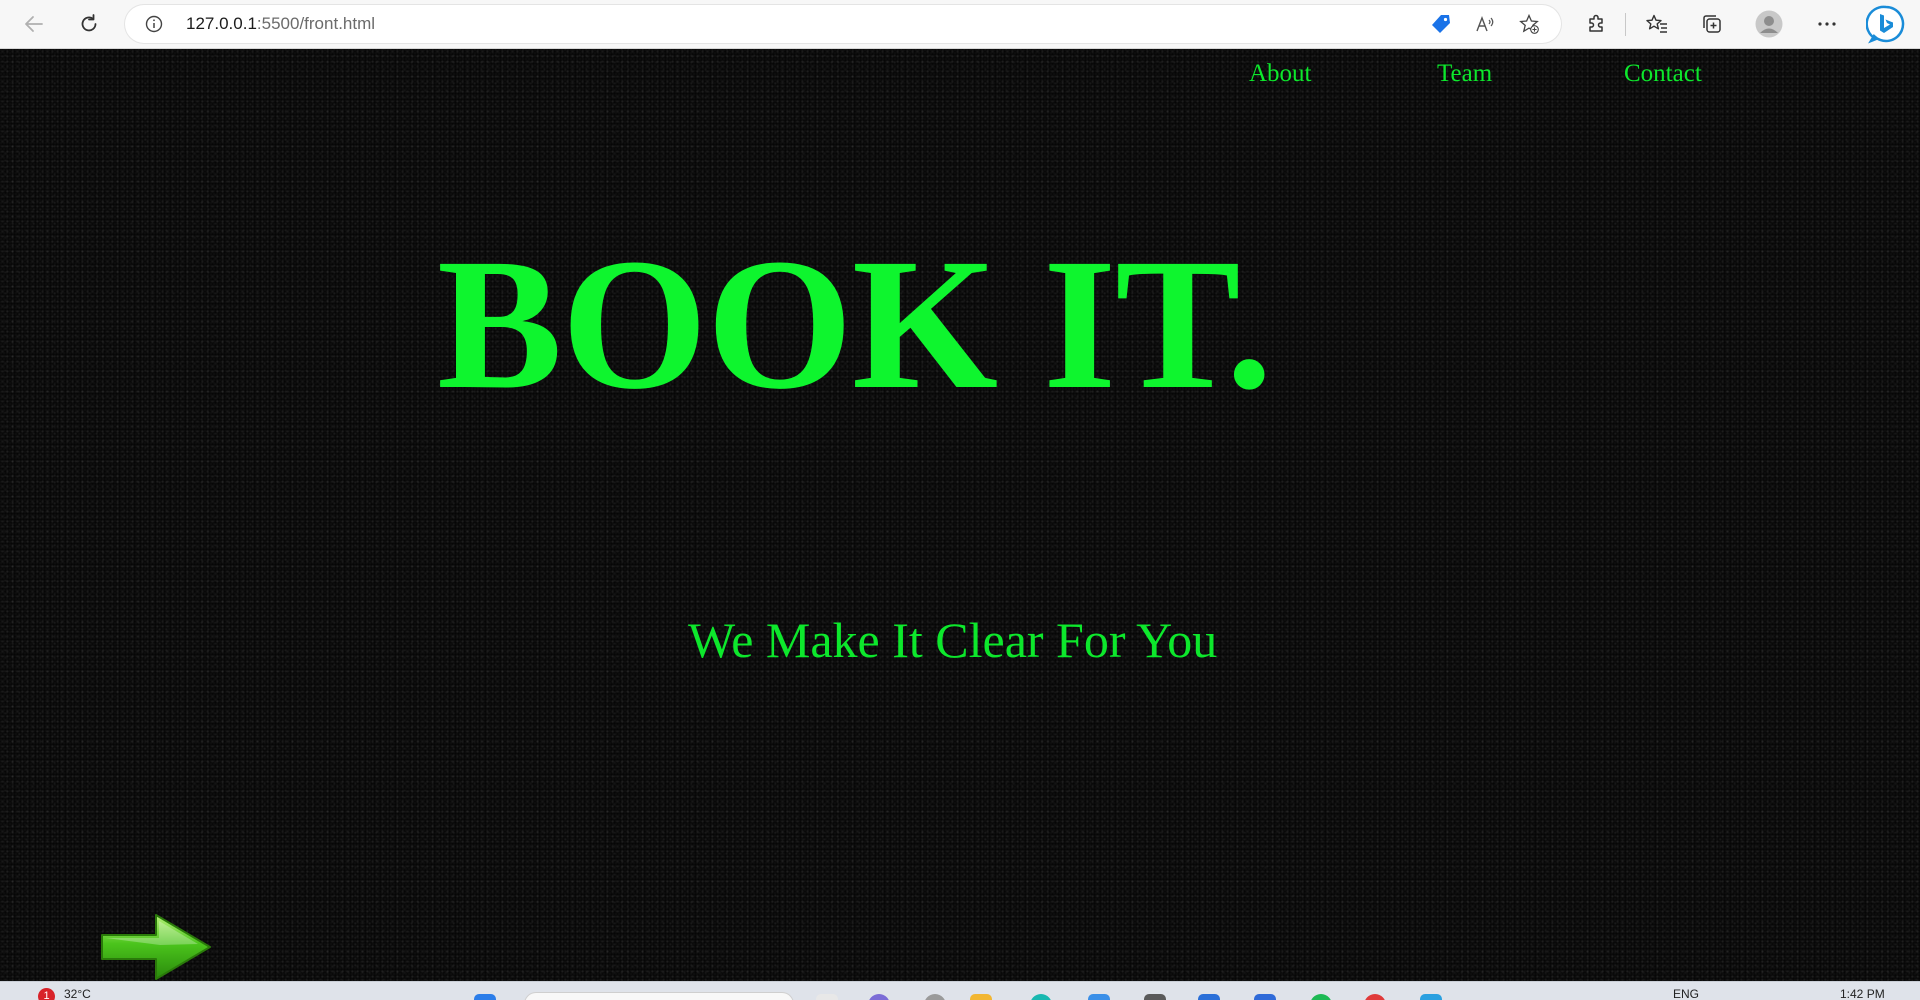  Describe the element at coordinates (879, 997) in the screenshot. I see `teams-icon` at that location.